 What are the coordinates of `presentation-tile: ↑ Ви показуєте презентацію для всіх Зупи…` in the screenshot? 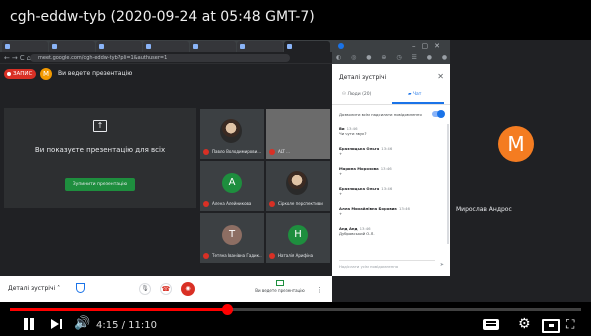 It's located at (100, 158).